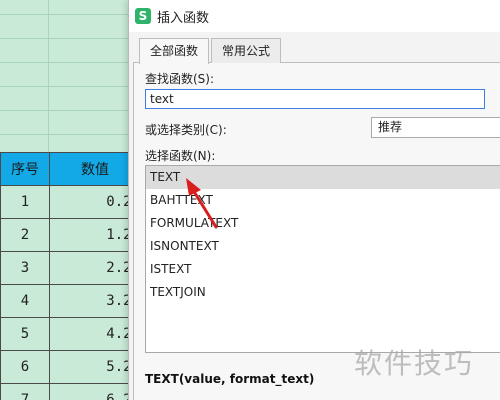 The width and height of the screenshot is (500, 400). Describe the element at coordinates (414, 363) in the screenshot. I see `watermark: 软件技巧` at that location.